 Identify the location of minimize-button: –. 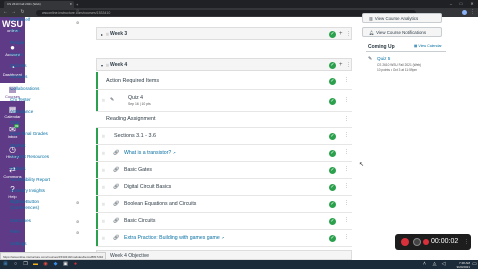
(451, 4).